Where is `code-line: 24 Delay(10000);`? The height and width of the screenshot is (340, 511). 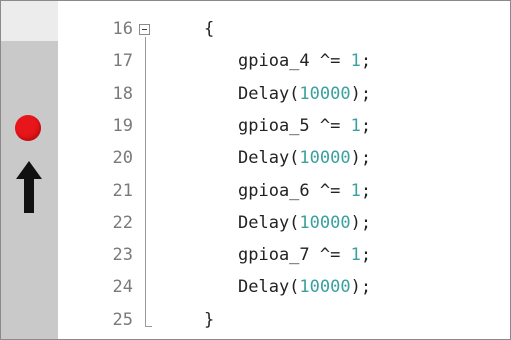
code-line: 24 Delay(10000); is located at coordinates (255, 287).